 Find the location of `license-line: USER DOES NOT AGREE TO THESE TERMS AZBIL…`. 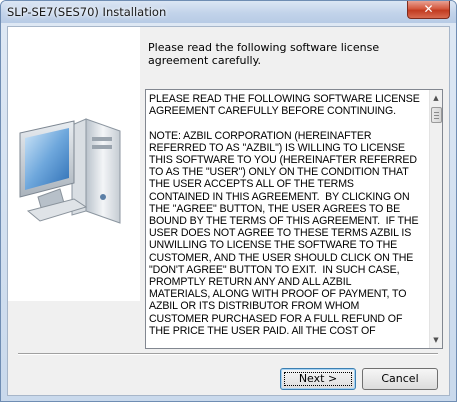

license-line: USER DOES NOT AGREE TO THESE TERMS AZBIL… is located at coordinates (280, 233).